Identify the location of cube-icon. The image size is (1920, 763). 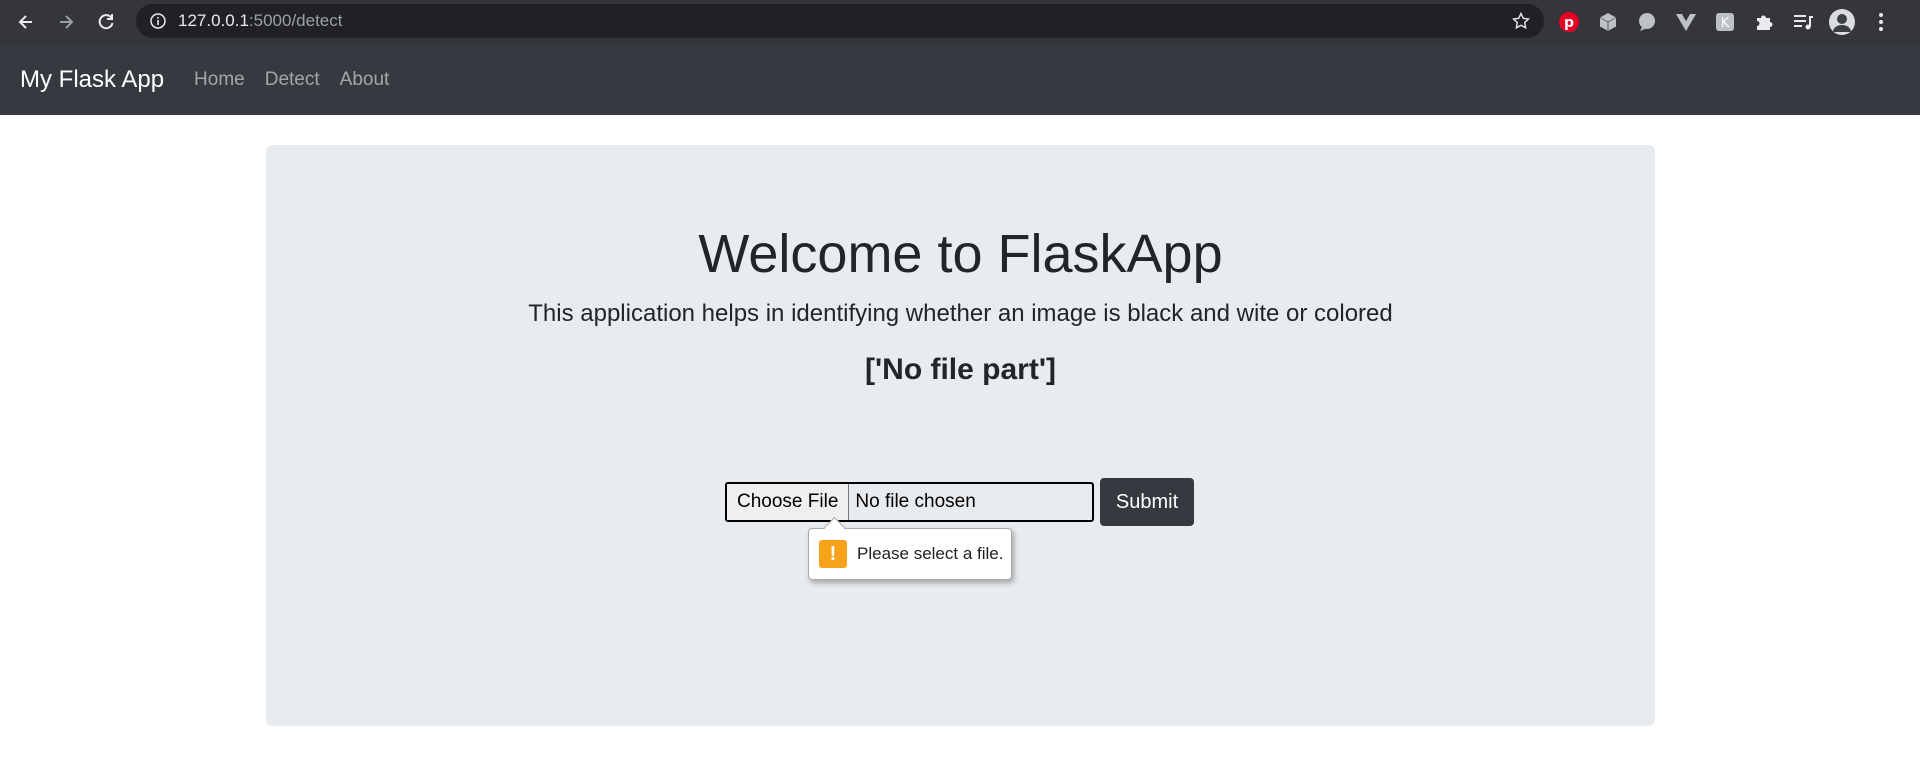
(1608, 22).